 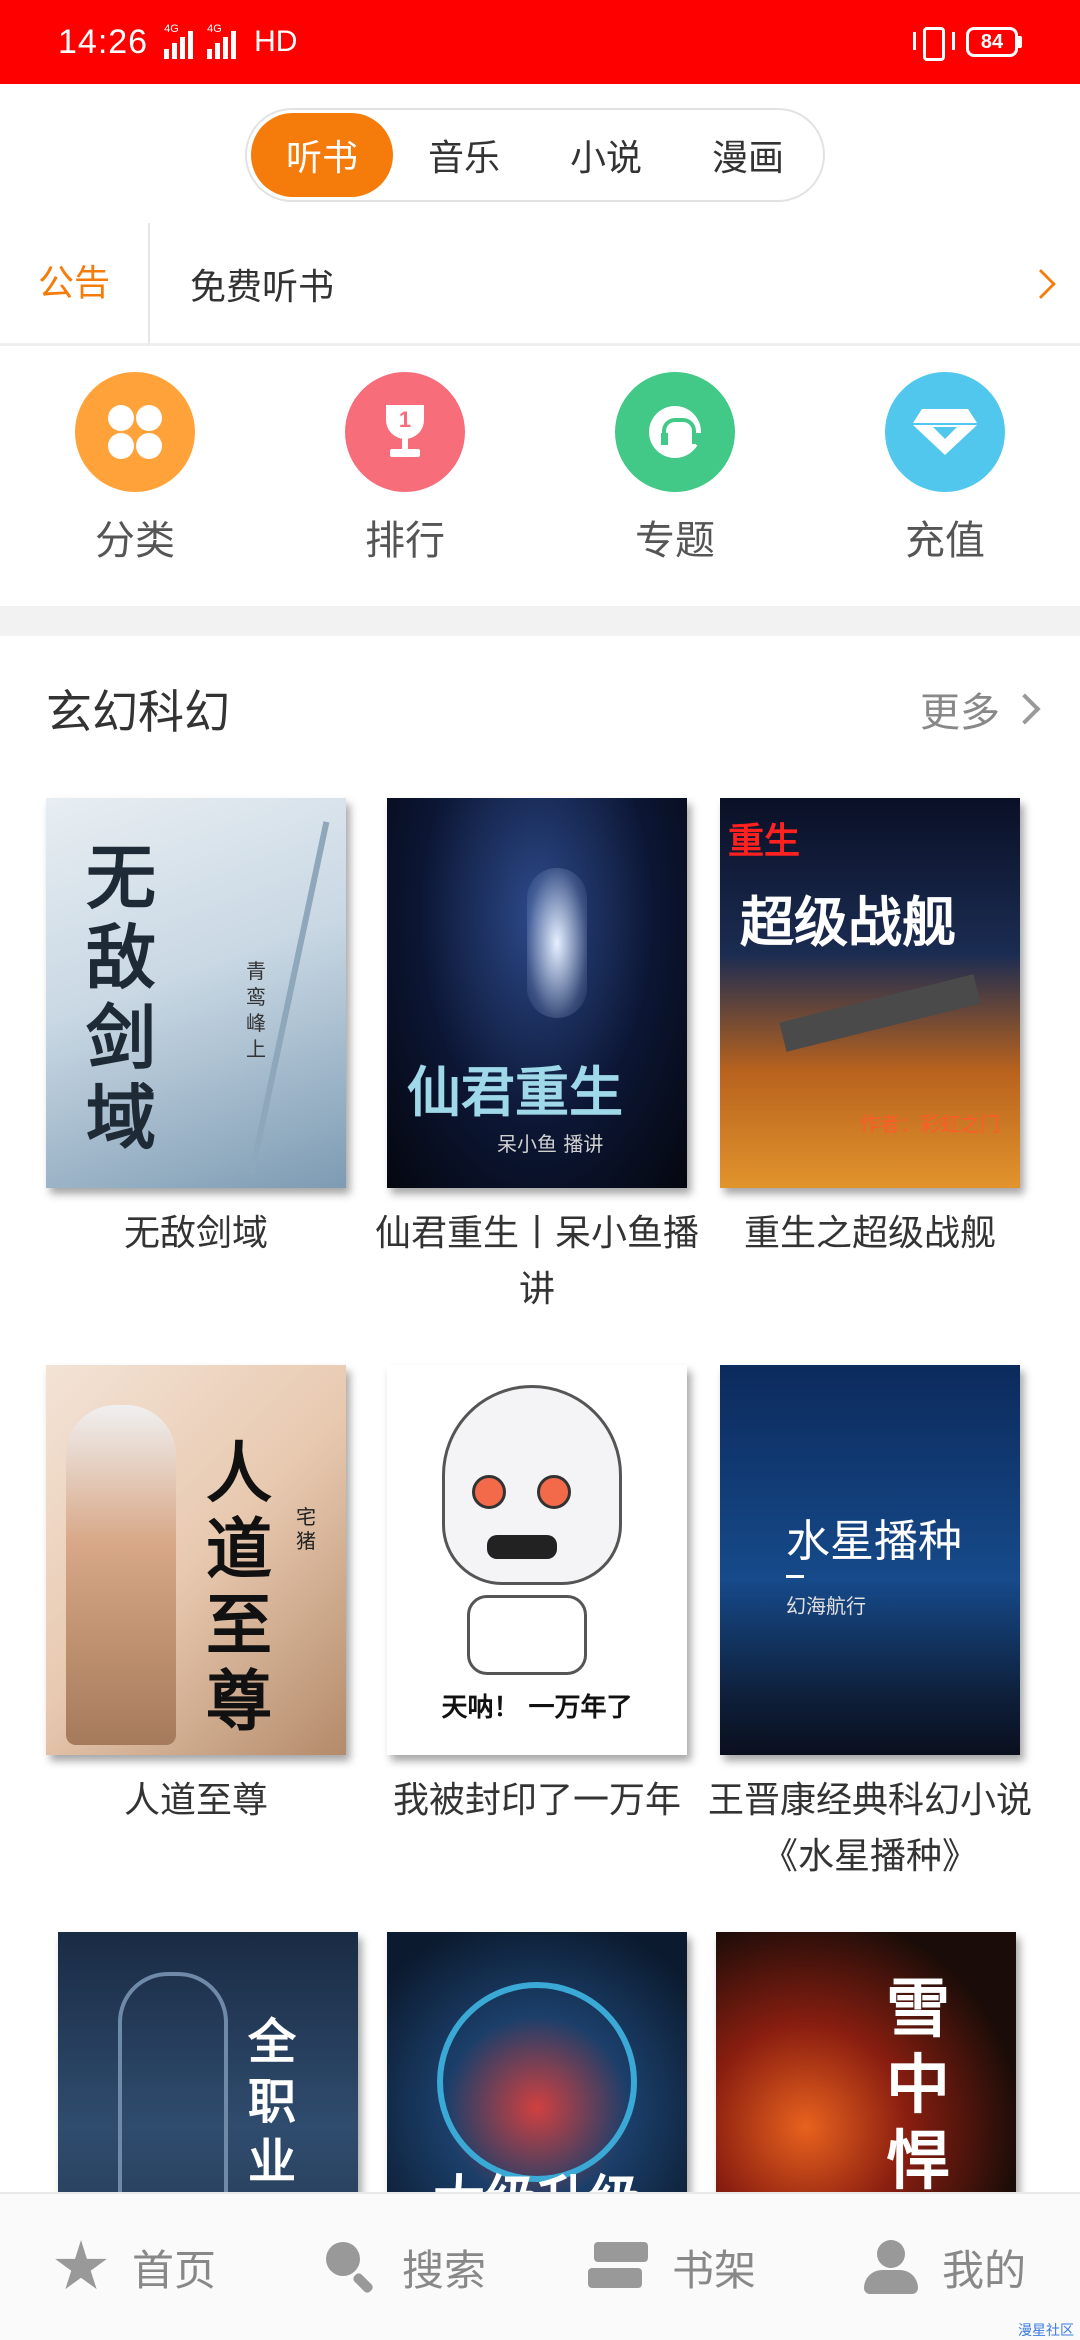 I want to click on announcement-label: 公告, so click(x=75, y=283).